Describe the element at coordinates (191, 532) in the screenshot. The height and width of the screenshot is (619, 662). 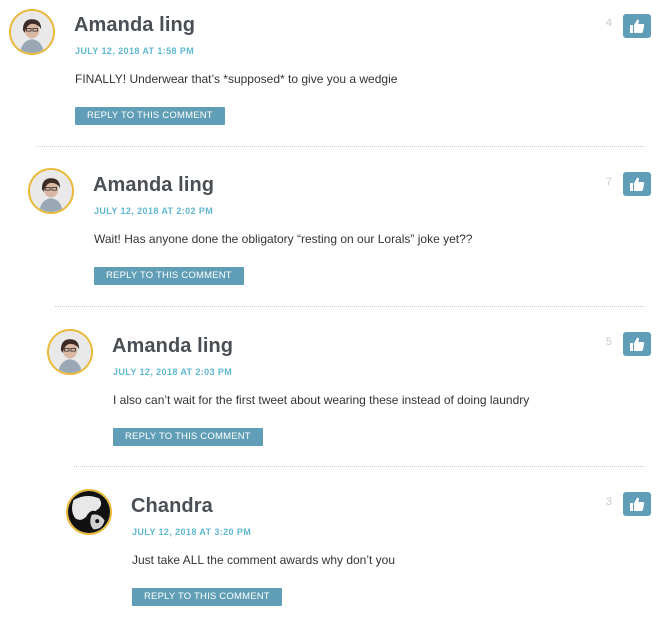
I see `comment-date: JULY 12, 2018 AT 3:20 PM` at that location.